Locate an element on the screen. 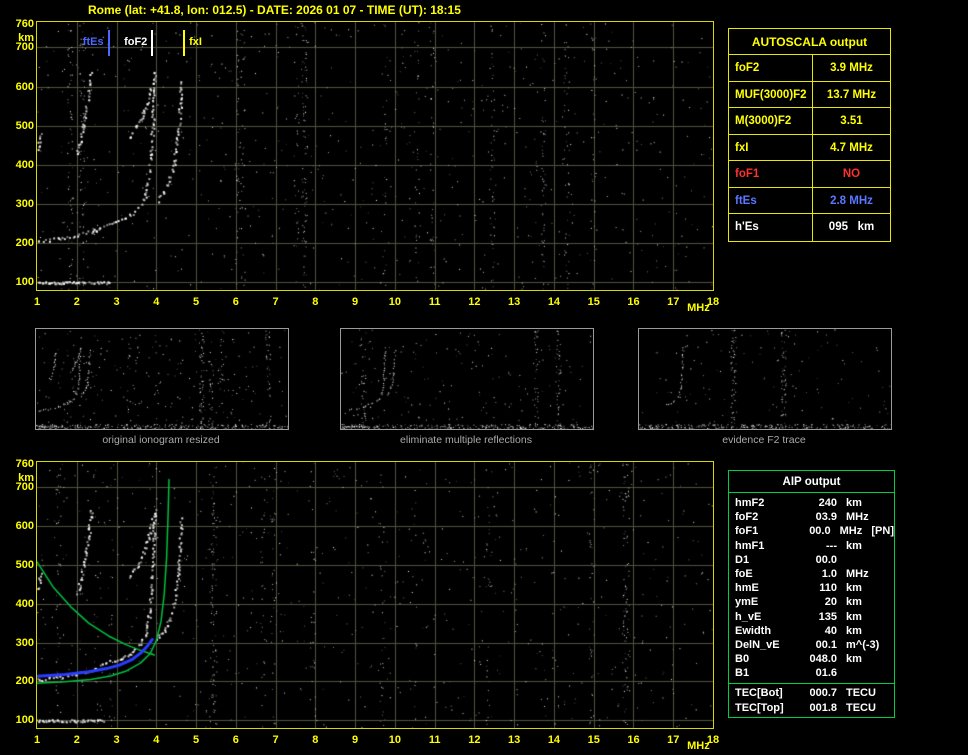 This screenshot has height=755, width=968. aip-row-label: hmF1 is located at coordinates (750, 545).